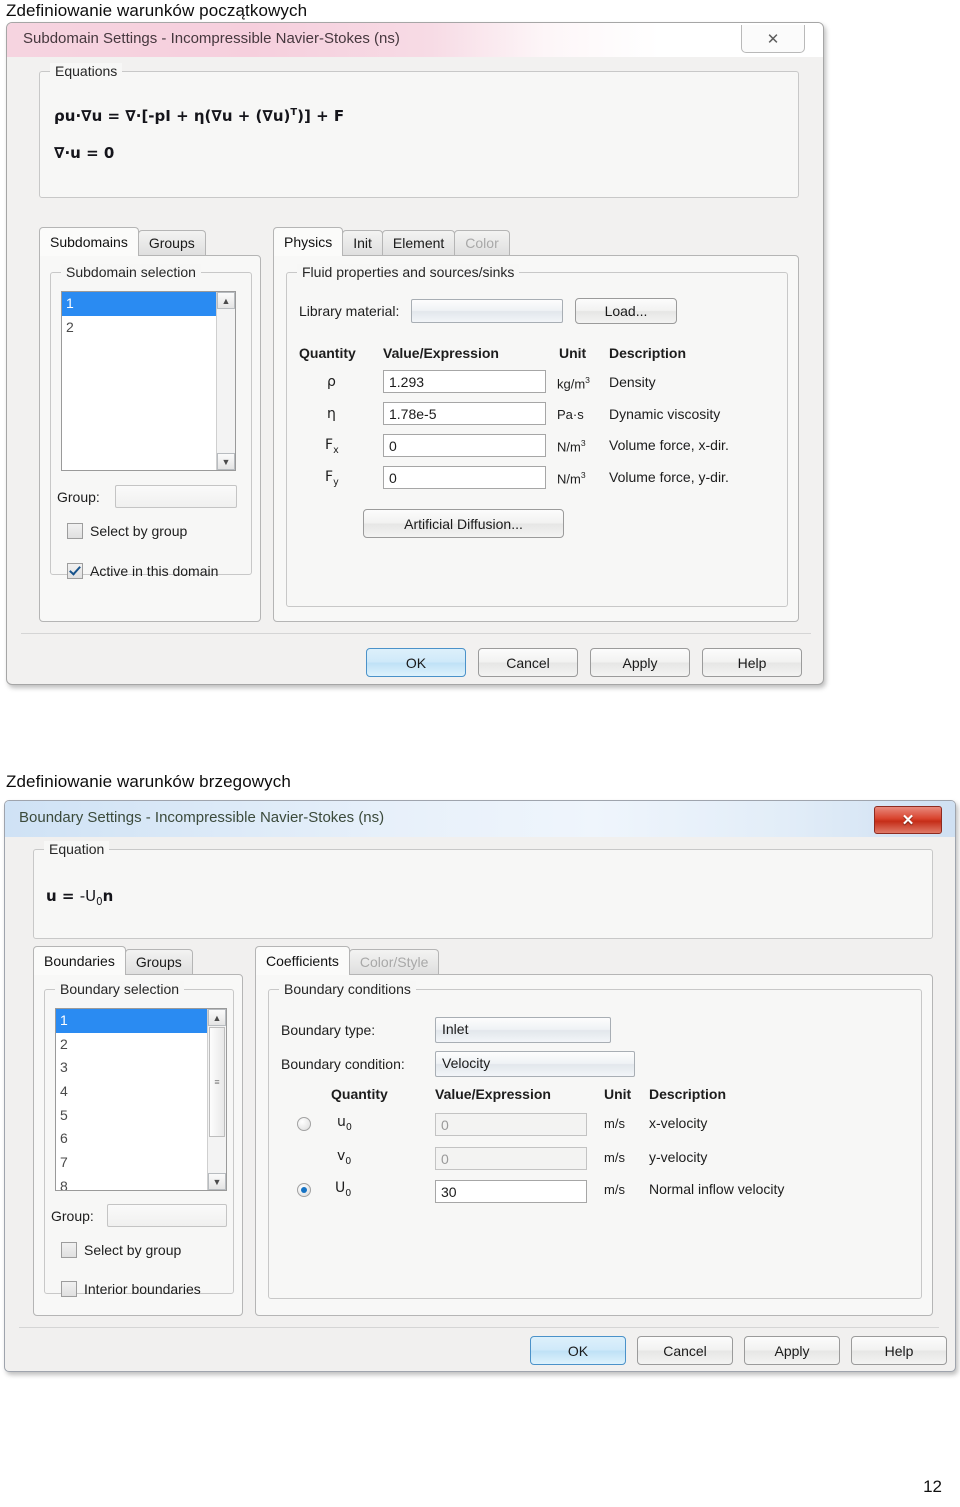 This screenshot has height=1507, width=960. What do you see at coordinates (717, 1189) in the screenshot?
I see `description-U0: Normal inflow velocity` at bounding box center [717, 1189].